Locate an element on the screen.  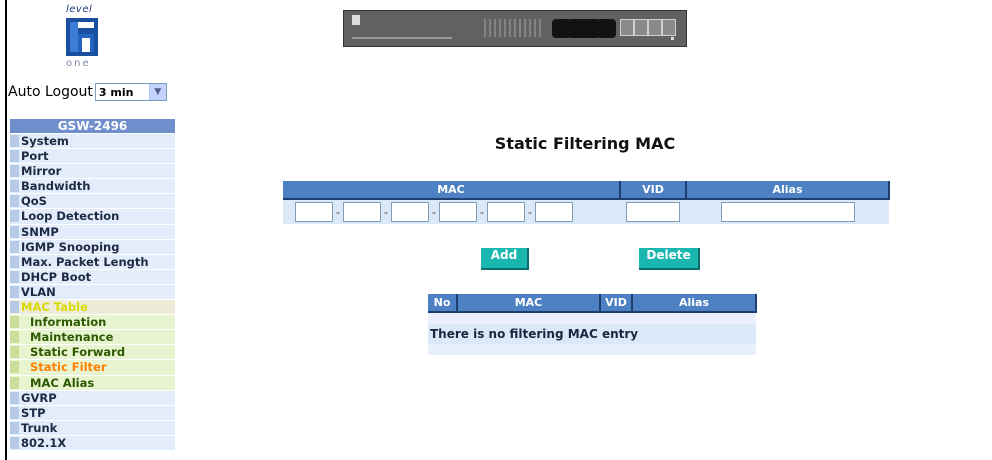
mac-octet-3-input is located at coordinates (410, 212).